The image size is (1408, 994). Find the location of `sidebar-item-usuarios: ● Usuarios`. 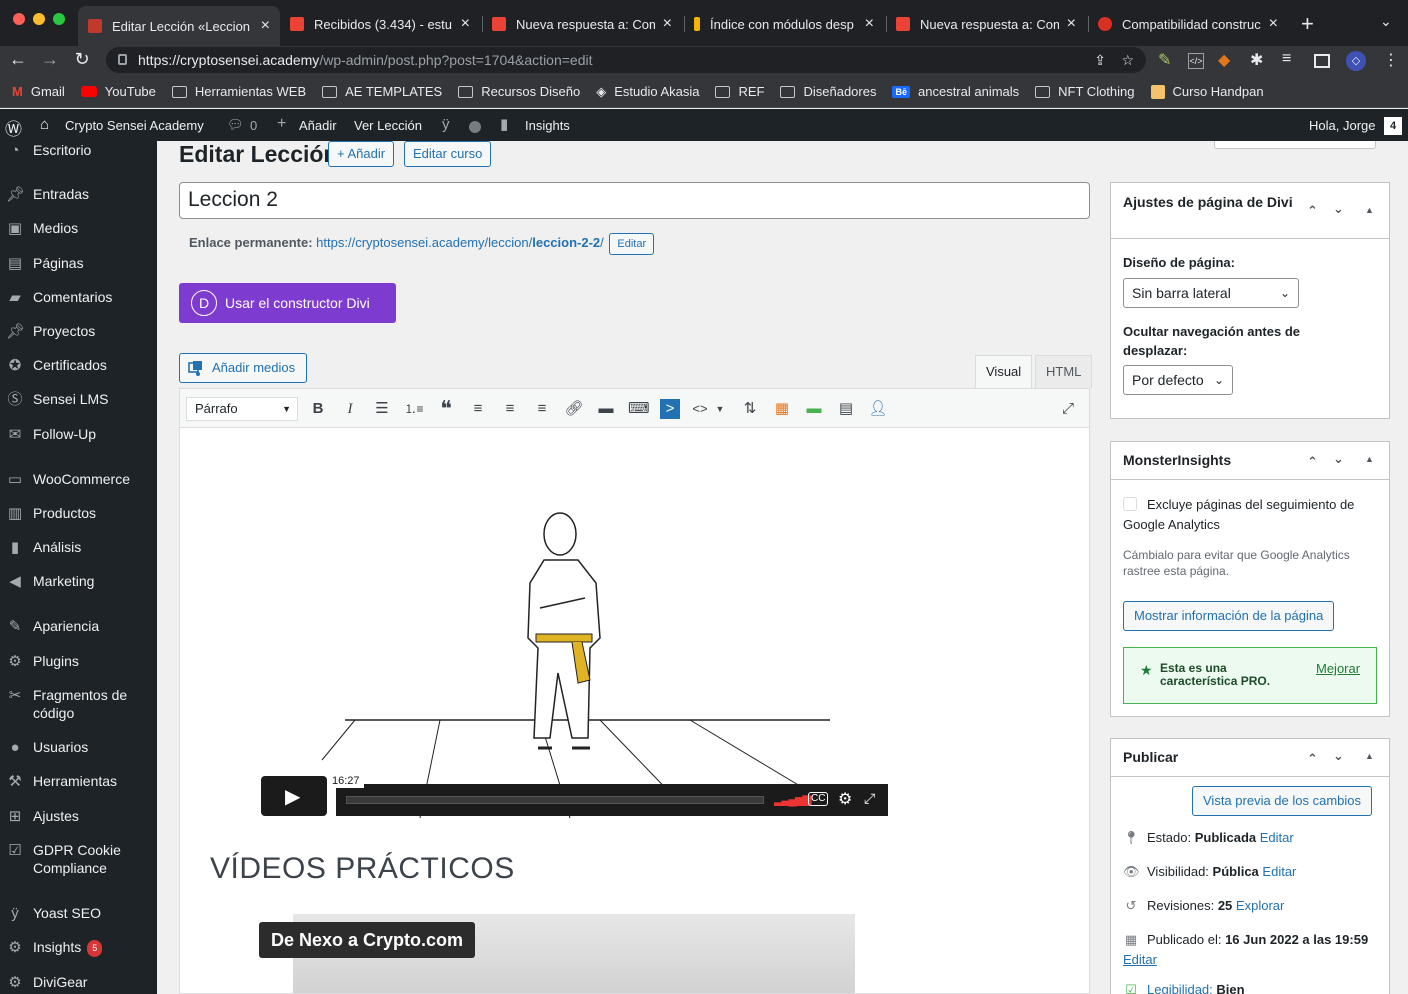

sidebar-item-usuarios: ● Usuarios is located at coordinates (78, 747).